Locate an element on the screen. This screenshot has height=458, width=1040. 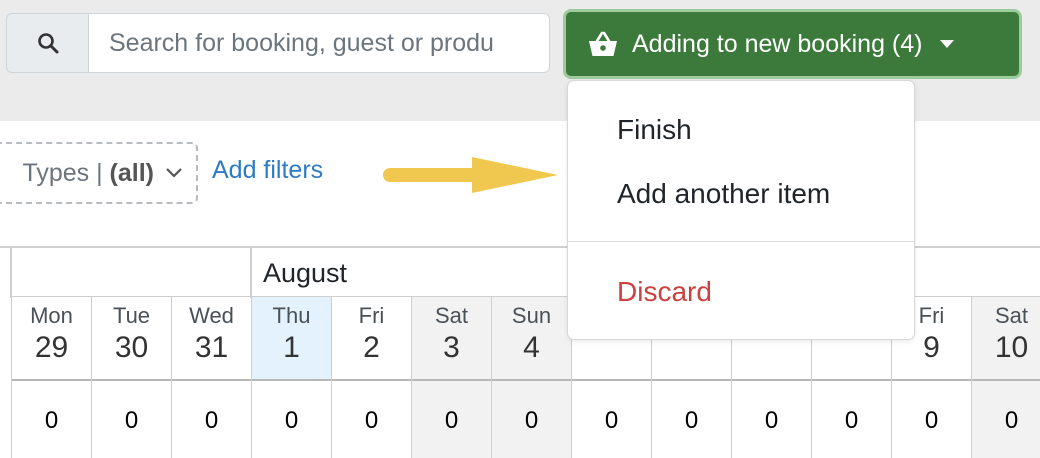
day-name: Mon is located at coordinates (51, 315).